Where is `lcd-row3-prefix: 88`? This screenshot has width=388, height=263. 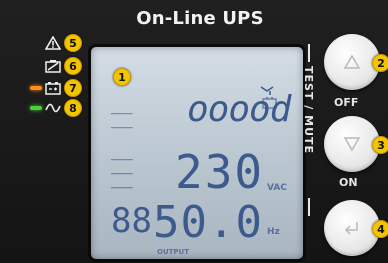
lcd-row3-prefix: 88 is located at coordinates (131, 221).